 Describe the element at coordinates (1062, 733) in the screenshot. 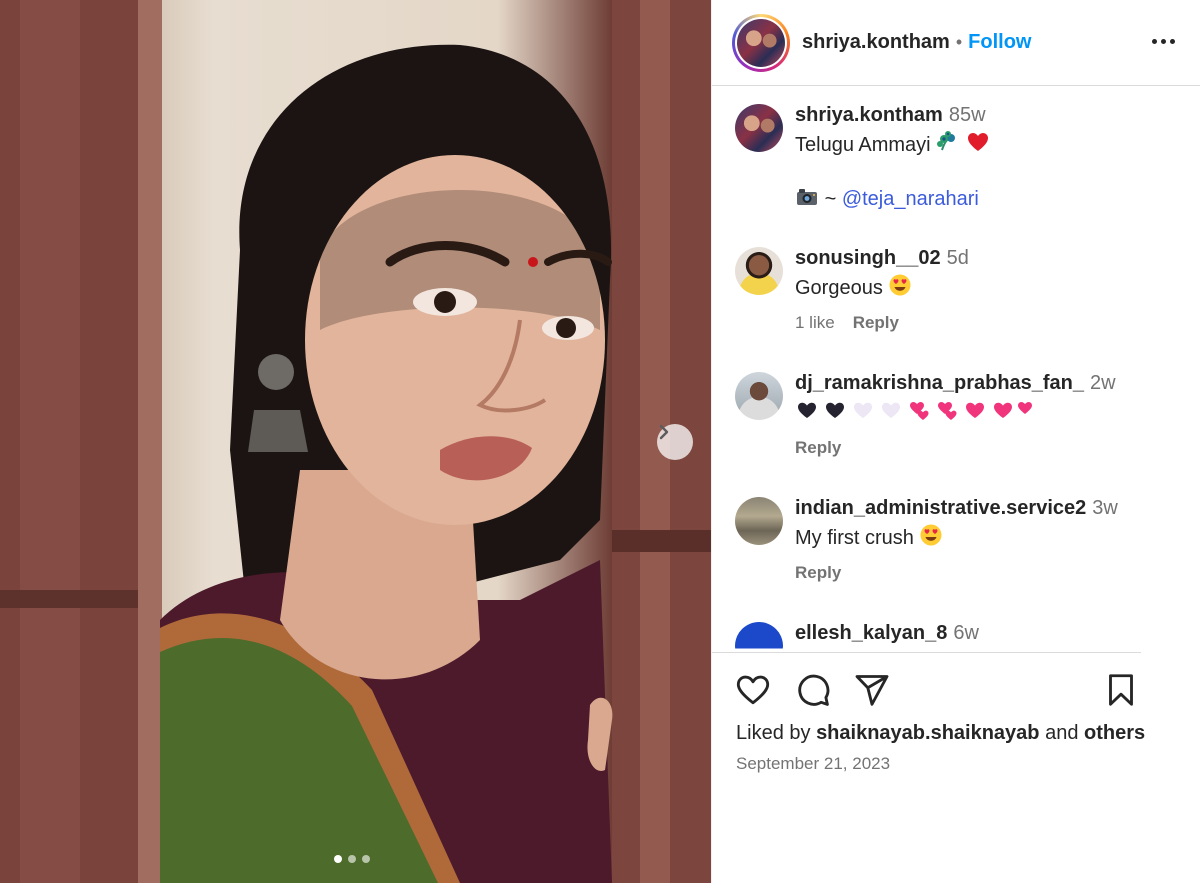

I see `likes-middle: and` at that location.